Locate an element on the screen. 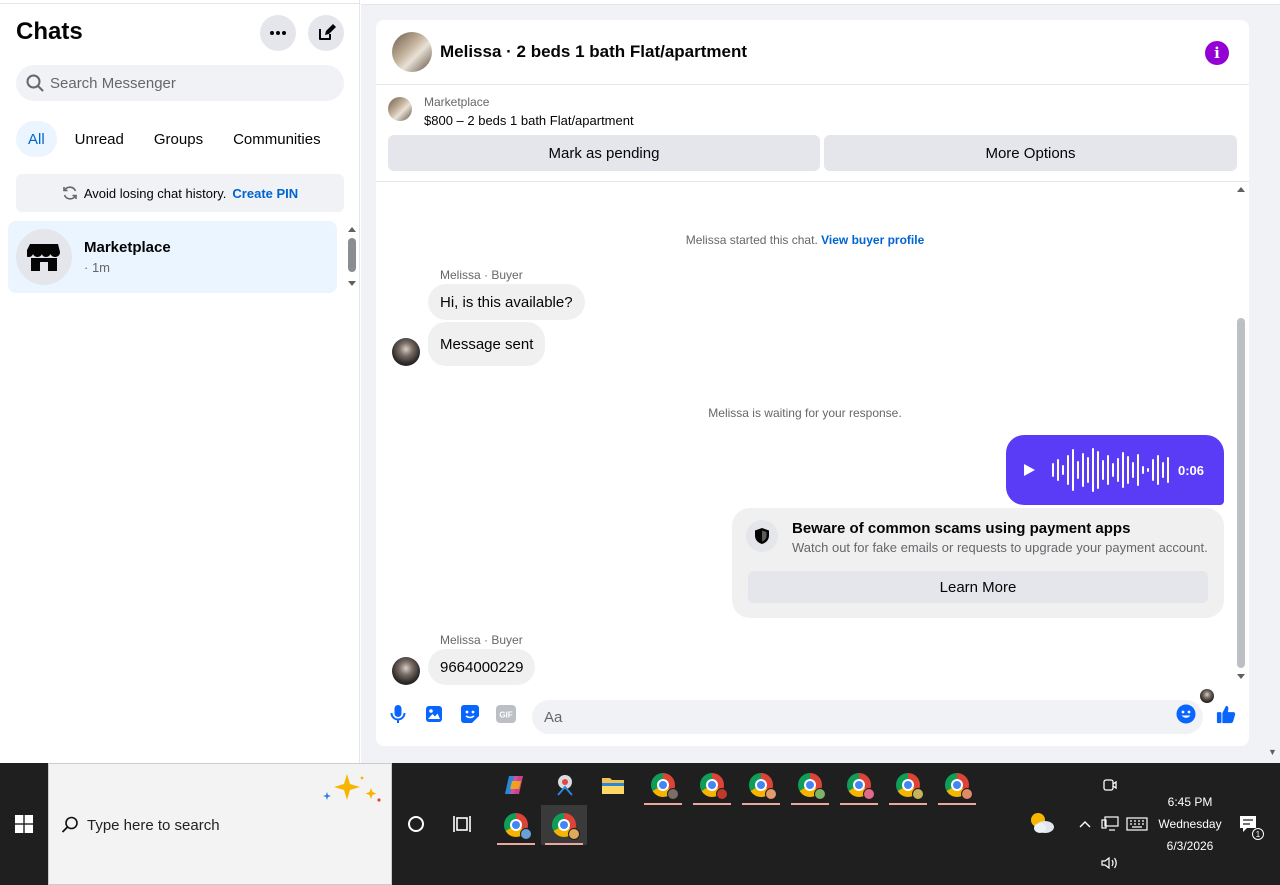  gif-icon: GIF is located at coordinates (506, 714).